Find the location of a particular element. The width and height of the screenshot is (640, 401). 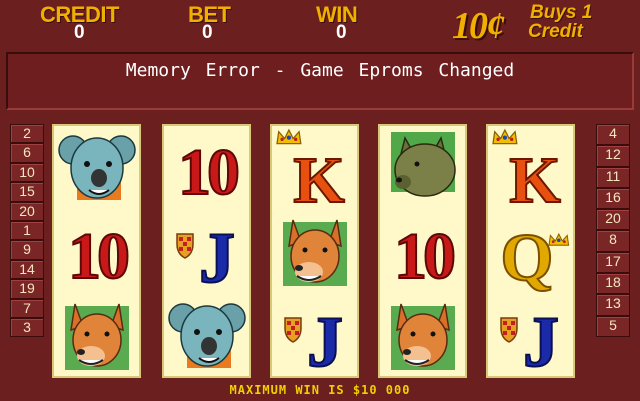

denomination-text-line2: Credit is located at coordinates (555, 31).